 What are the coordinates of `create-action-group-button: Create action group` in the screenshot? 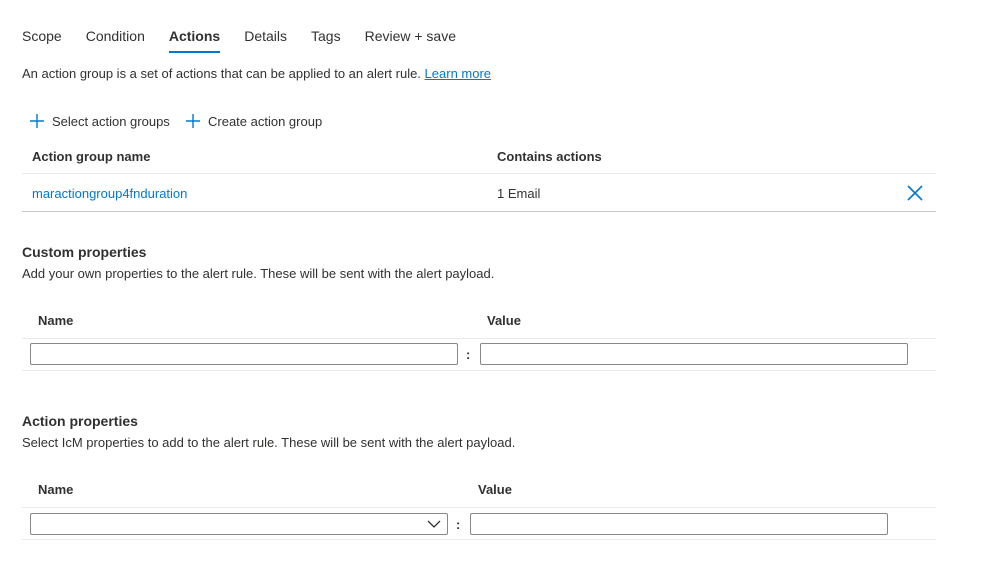 It's located at (253, 121).